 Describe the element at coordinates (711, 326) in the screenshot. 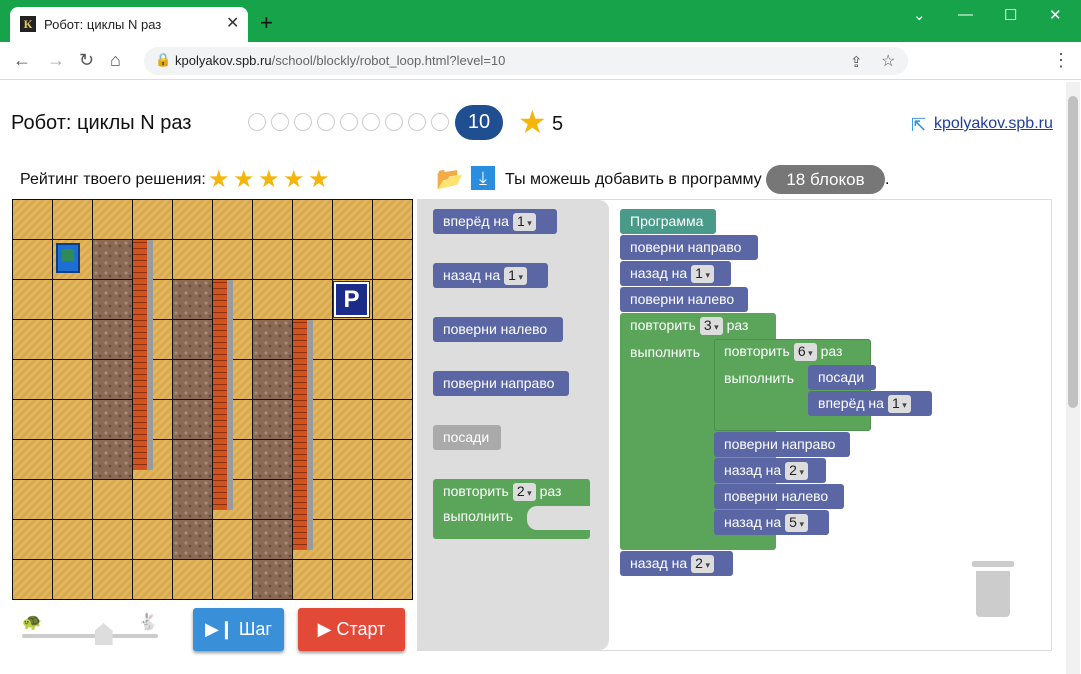

I see `value-dropdown: 3` at that location.